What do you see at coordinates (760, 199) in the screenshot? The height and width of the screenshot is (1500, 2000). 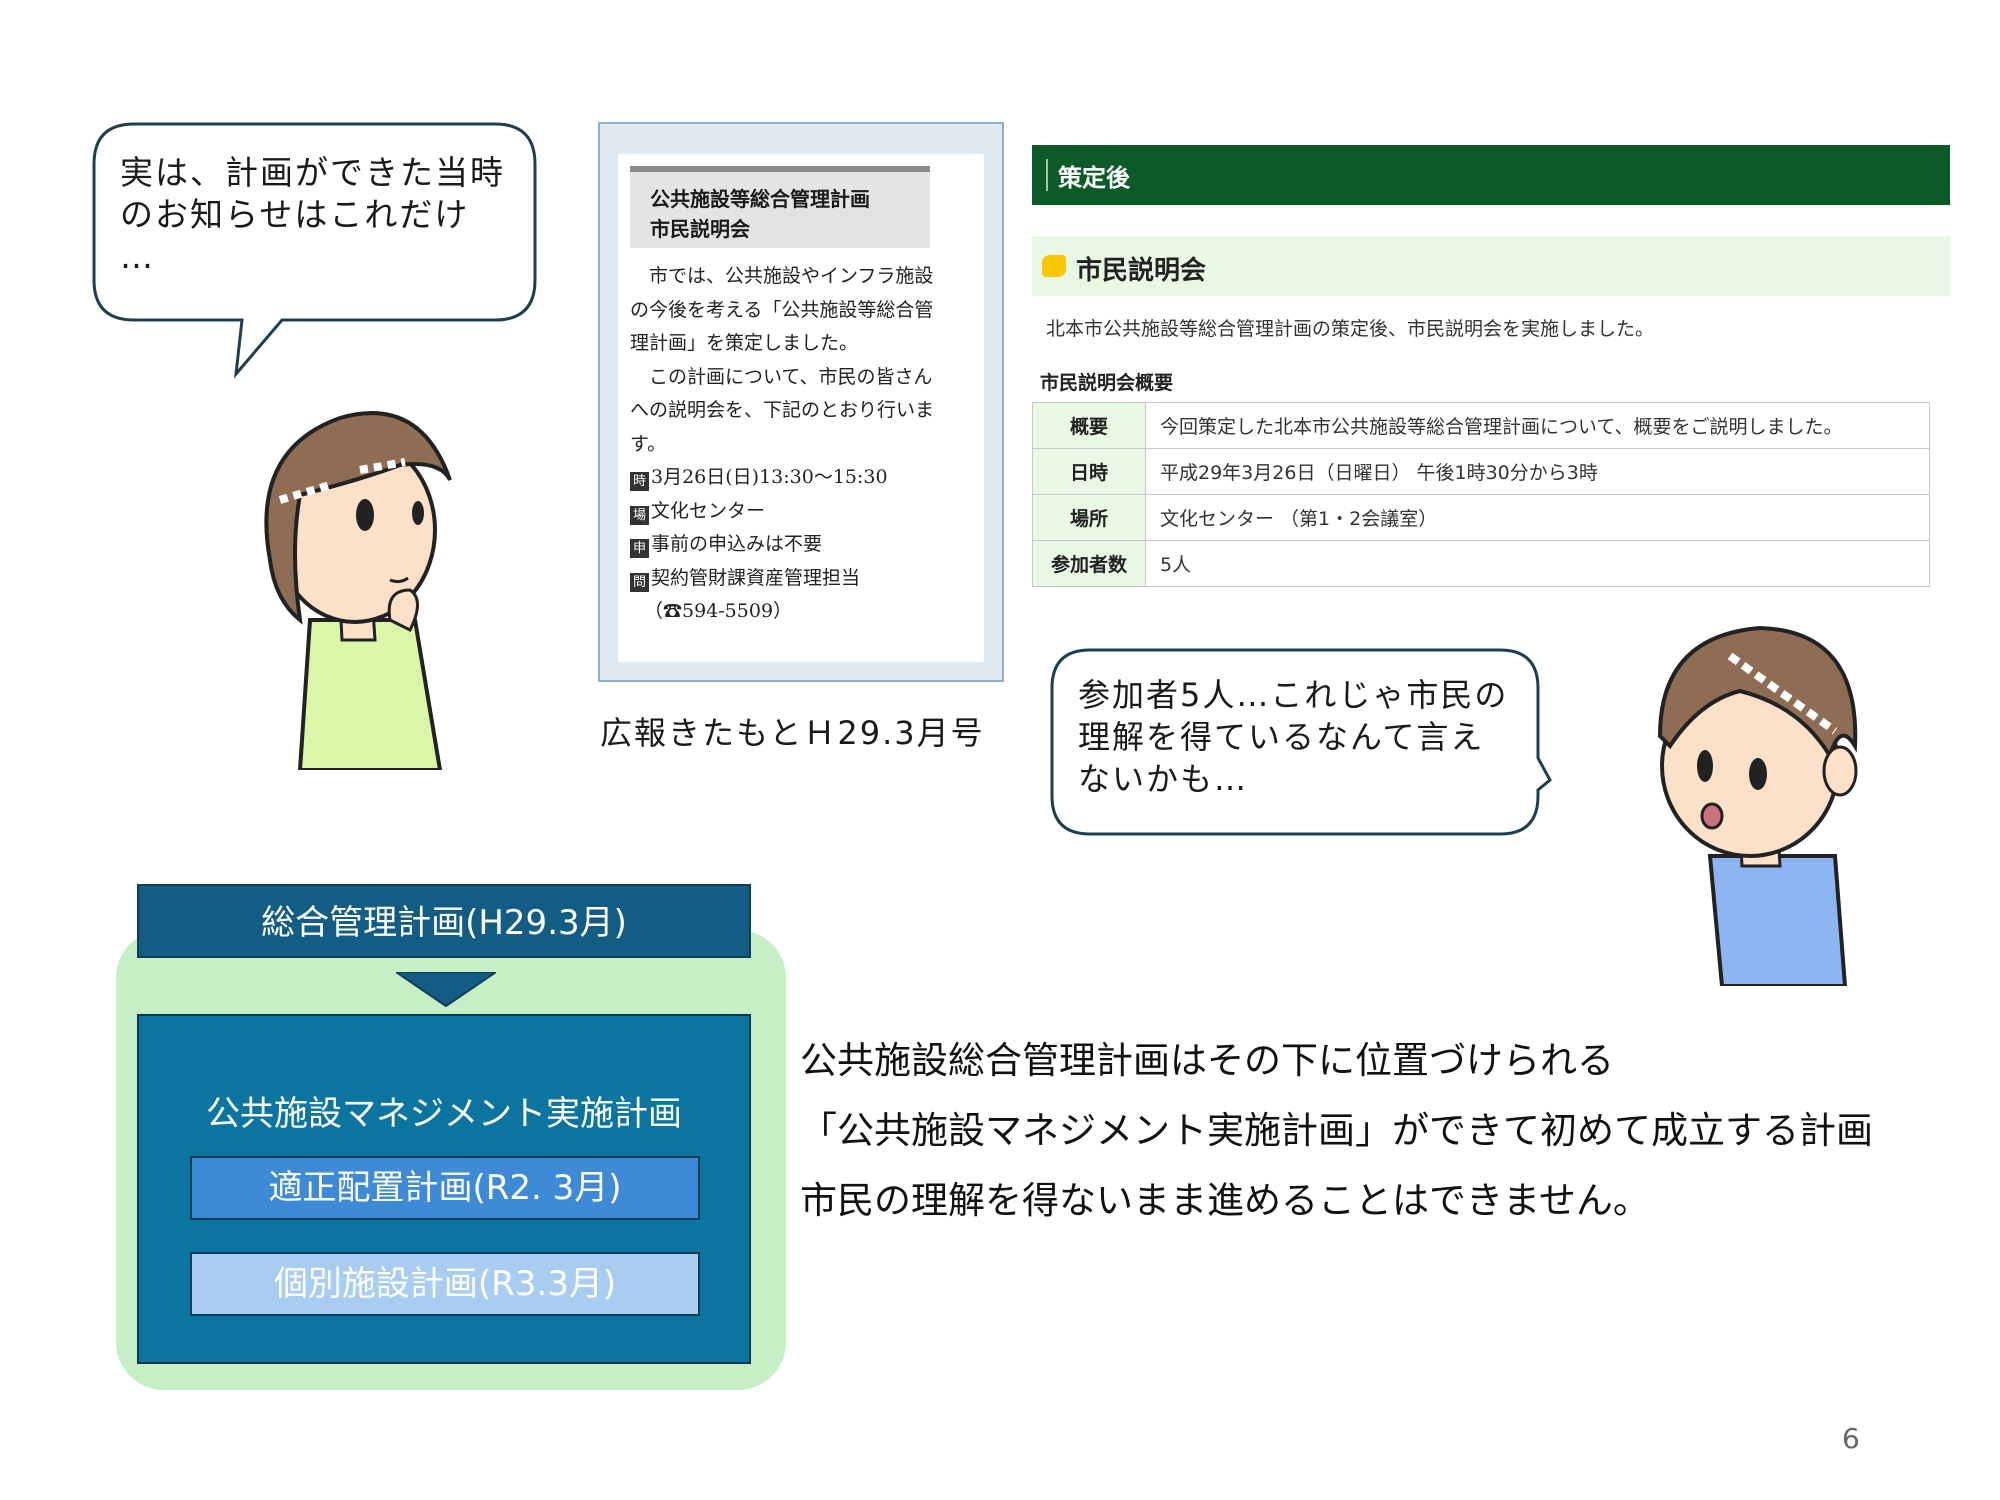 I see `newsletter-heading-line1: 公共施設等総合管理計画` at bounding box center [760, 199].